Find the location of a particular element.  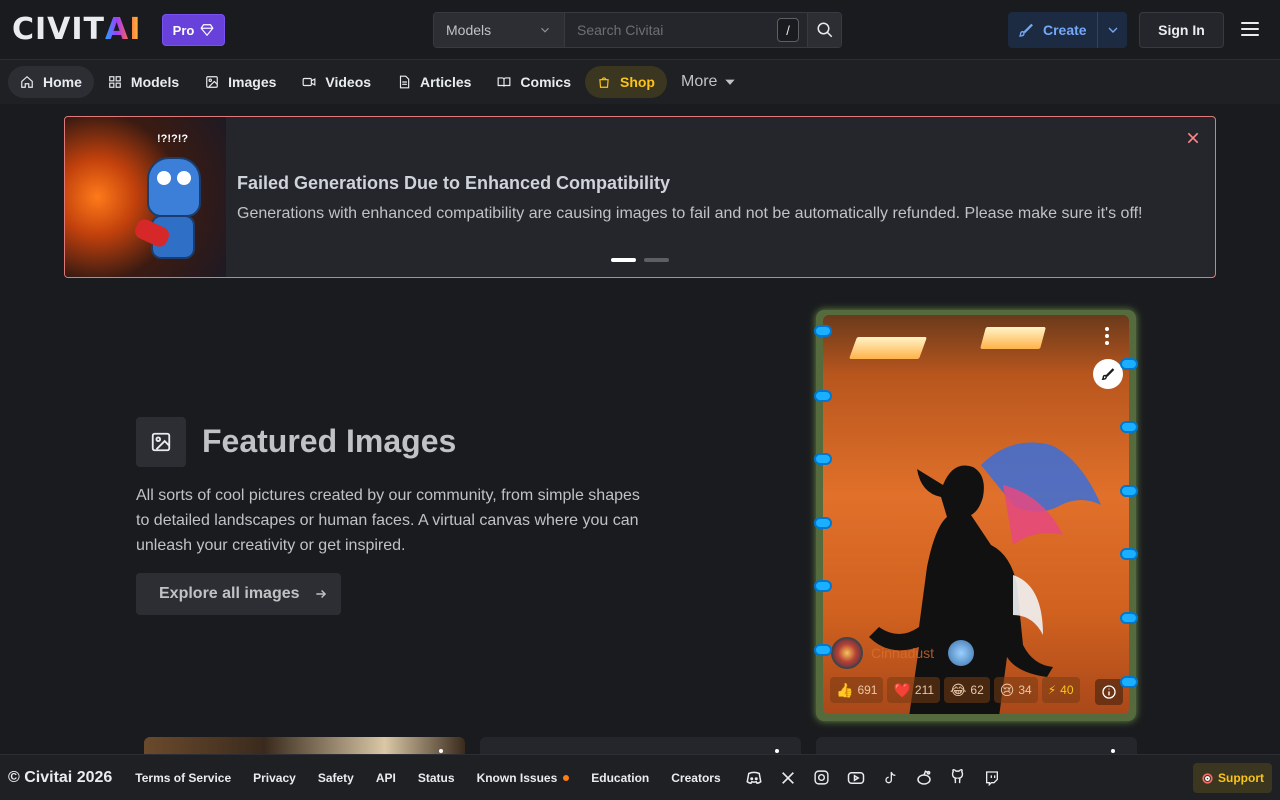

create-menu-toggle is located at coordinates (1112, 30).